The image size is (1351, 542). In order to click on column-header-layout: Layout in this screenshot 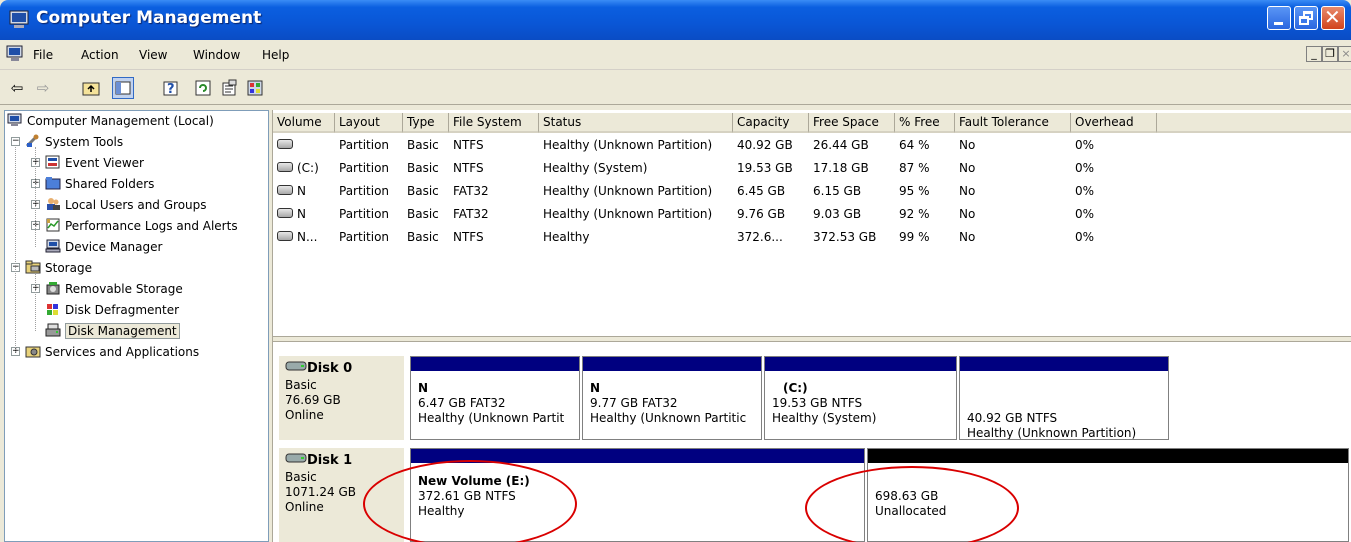, I will do `click(369, 123)`.